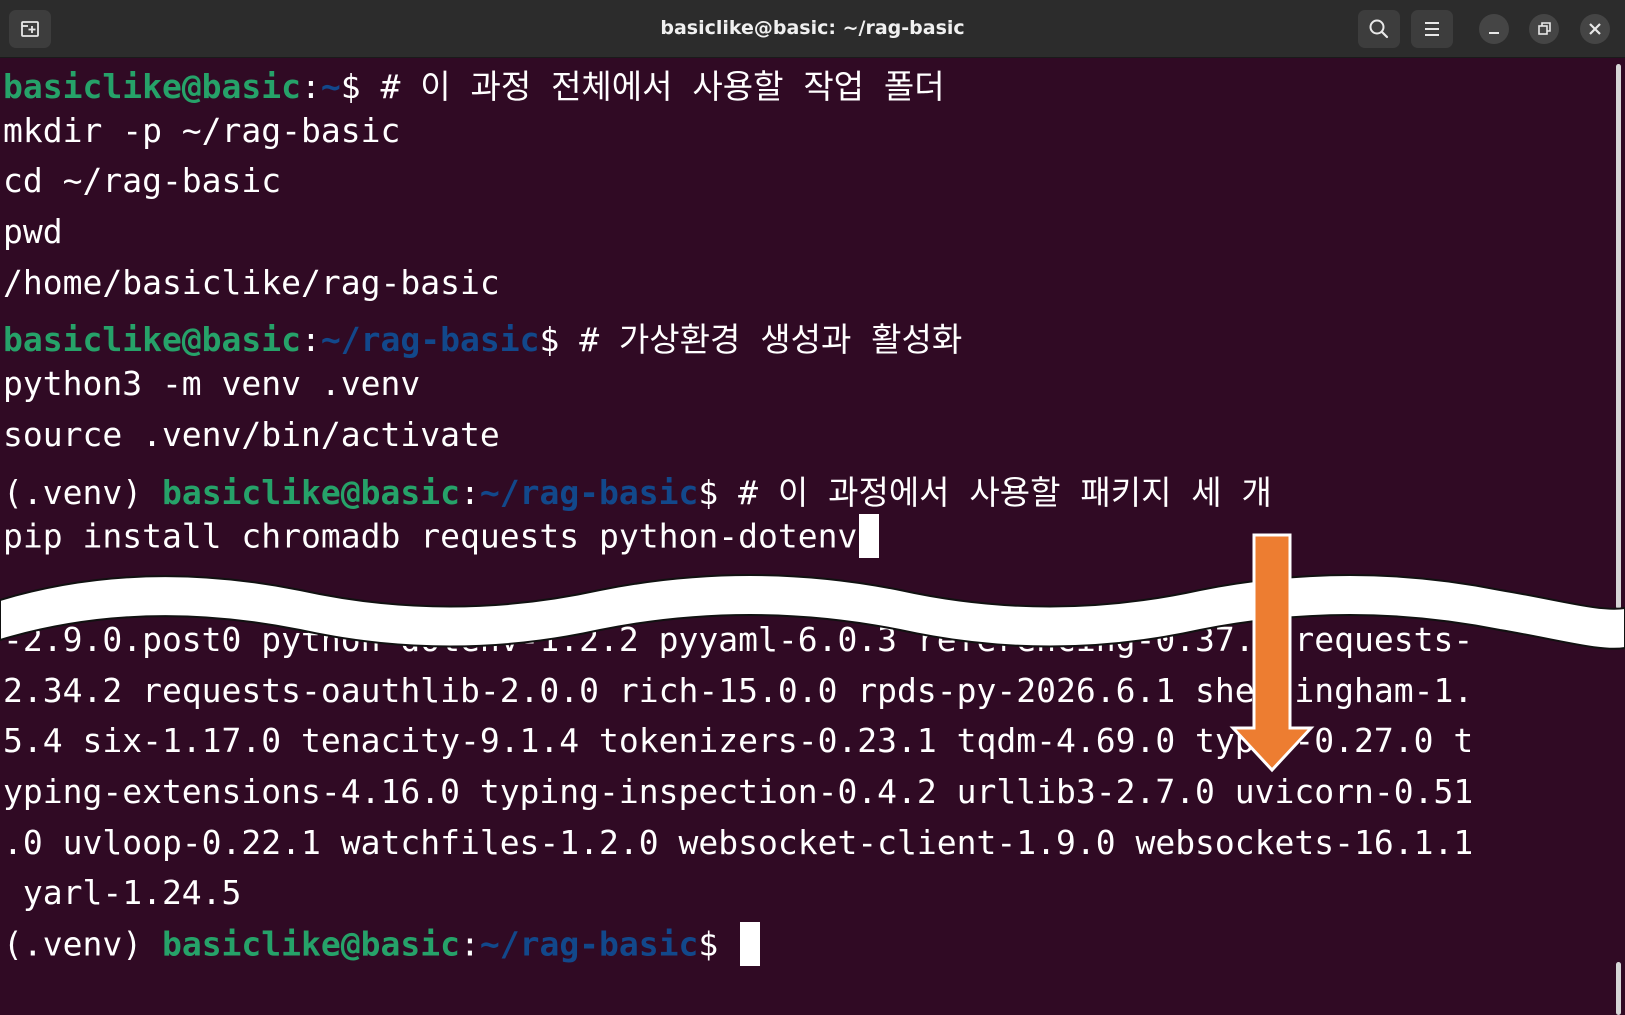 The height and width of the screenshot is (1015, 1625). I want to click on restore-icon, so click(1544, 28).